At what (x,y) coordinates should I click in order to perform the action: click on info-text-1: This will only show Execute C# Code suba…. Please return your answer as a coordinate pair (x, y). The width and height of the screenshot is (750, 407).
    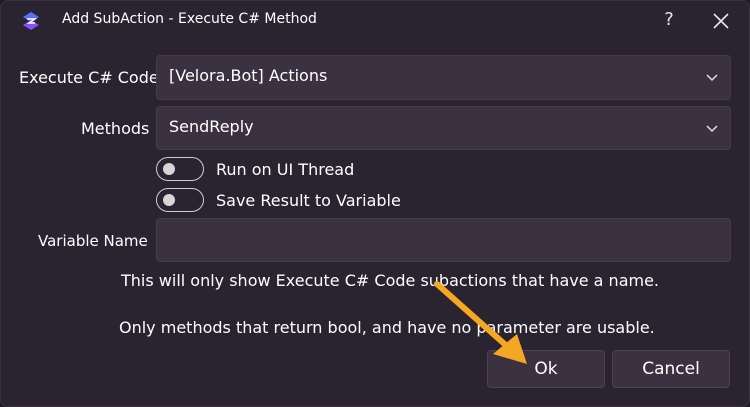
    Looking at the image, I should click on (390, 280).